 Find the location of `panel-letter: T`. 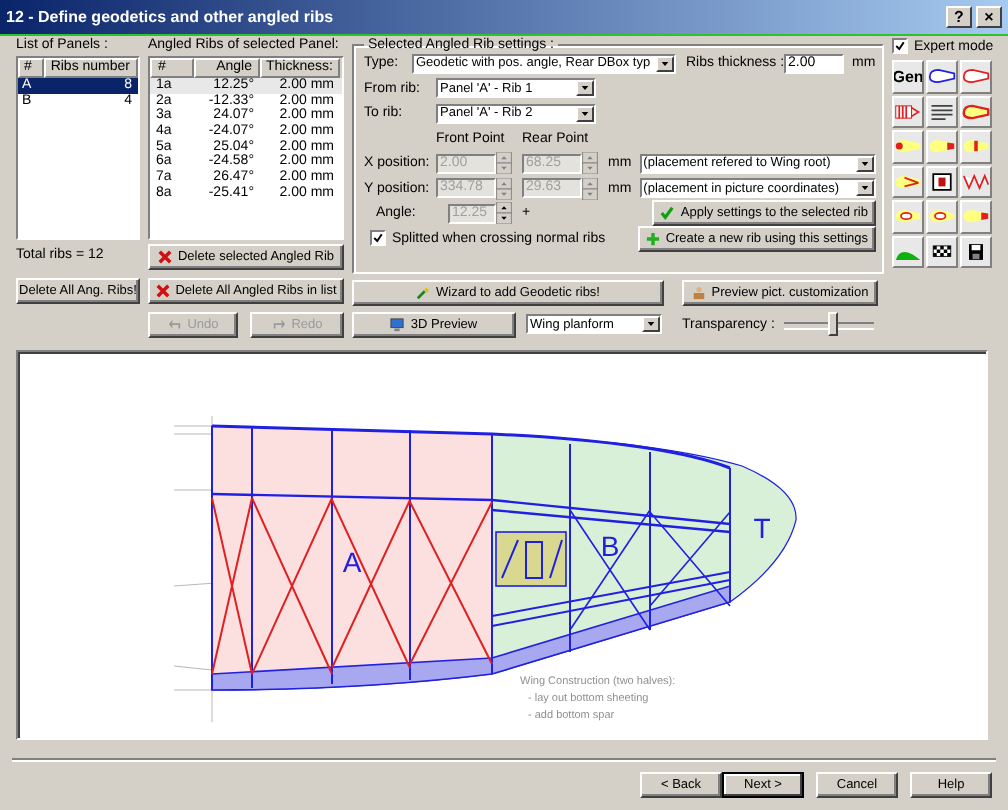

panel-letter: T is located at coordinates (762, 528).